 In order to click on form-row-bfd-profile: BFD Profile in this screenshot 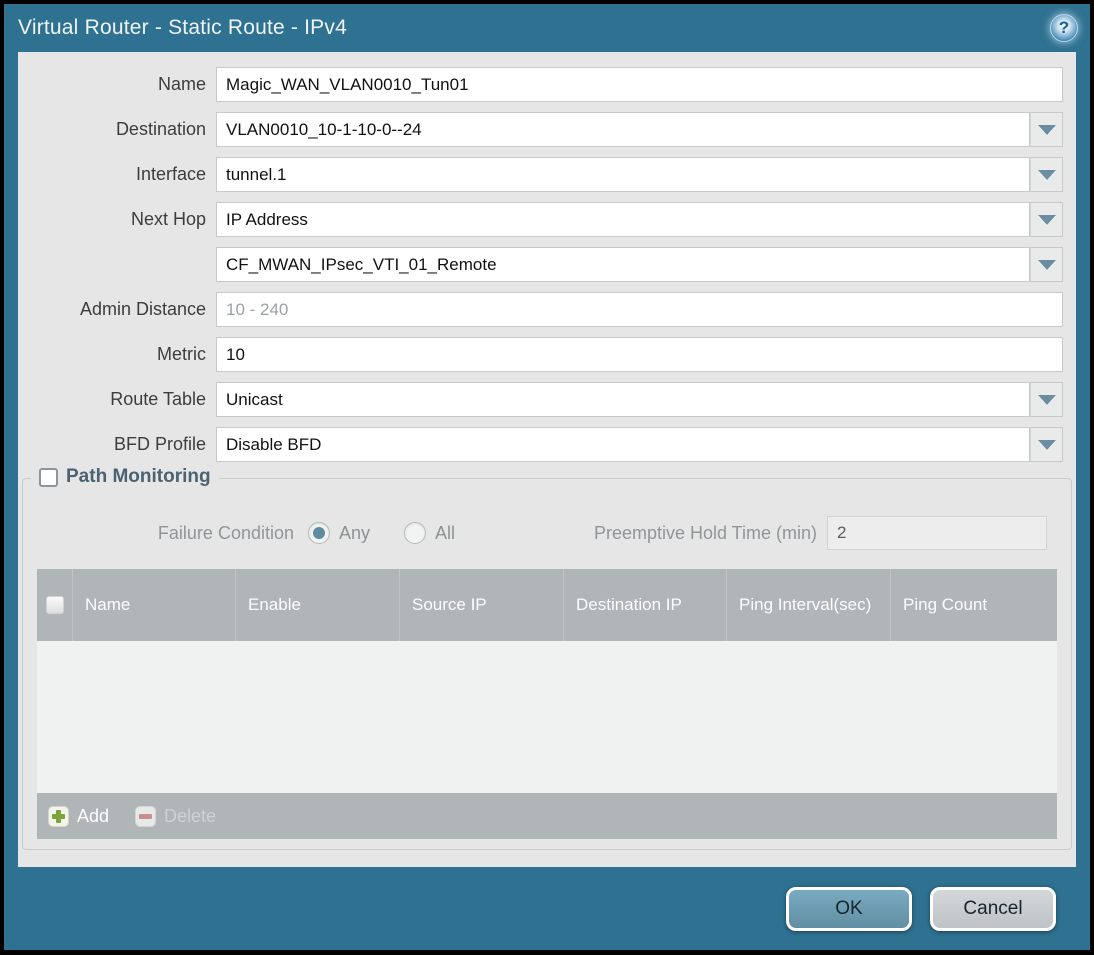, I will do `click(540, 444)`.